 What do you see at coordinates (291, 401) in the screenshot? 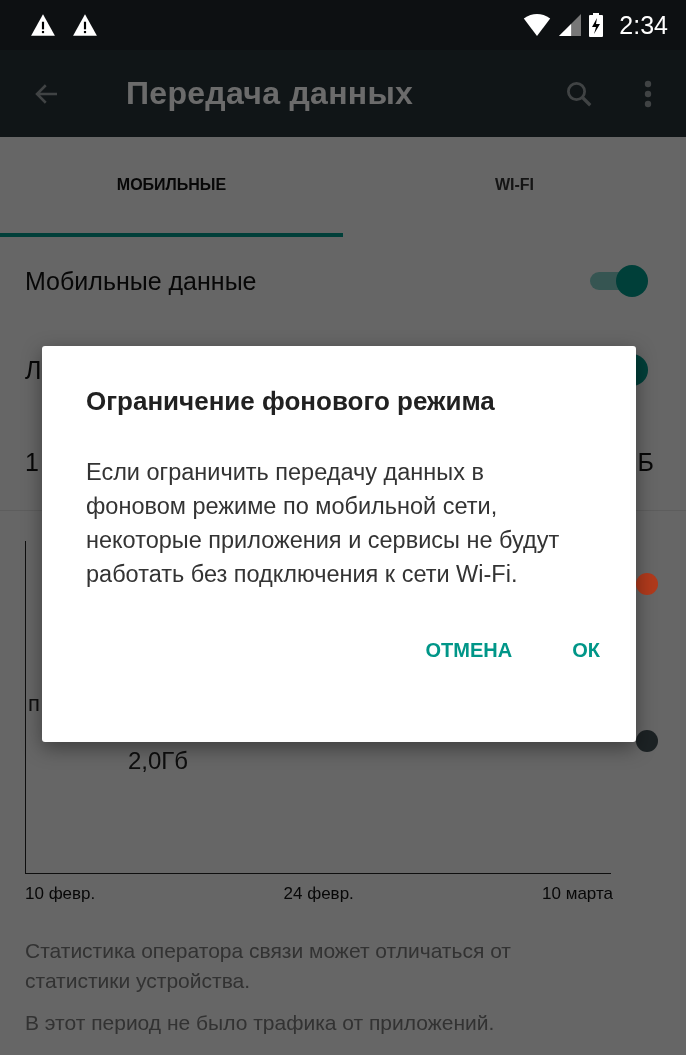
I see `dialog-title: Ограничение фонового режима` at bounding box center [291, 401].